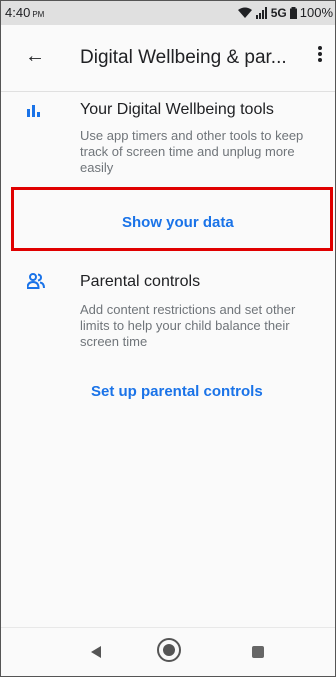  I want to click on nav-recents-icon, so click(258, 652).